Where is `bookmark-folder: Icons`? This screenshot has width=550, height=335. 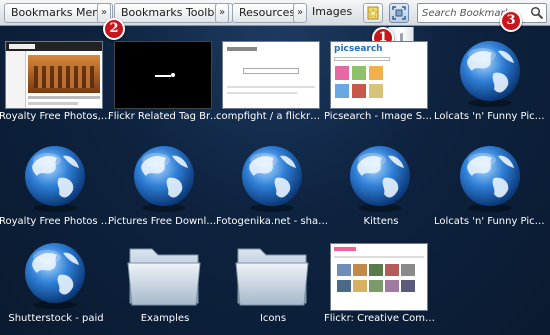
bookmark-folder: Icons is located at coordinates (273, 279).